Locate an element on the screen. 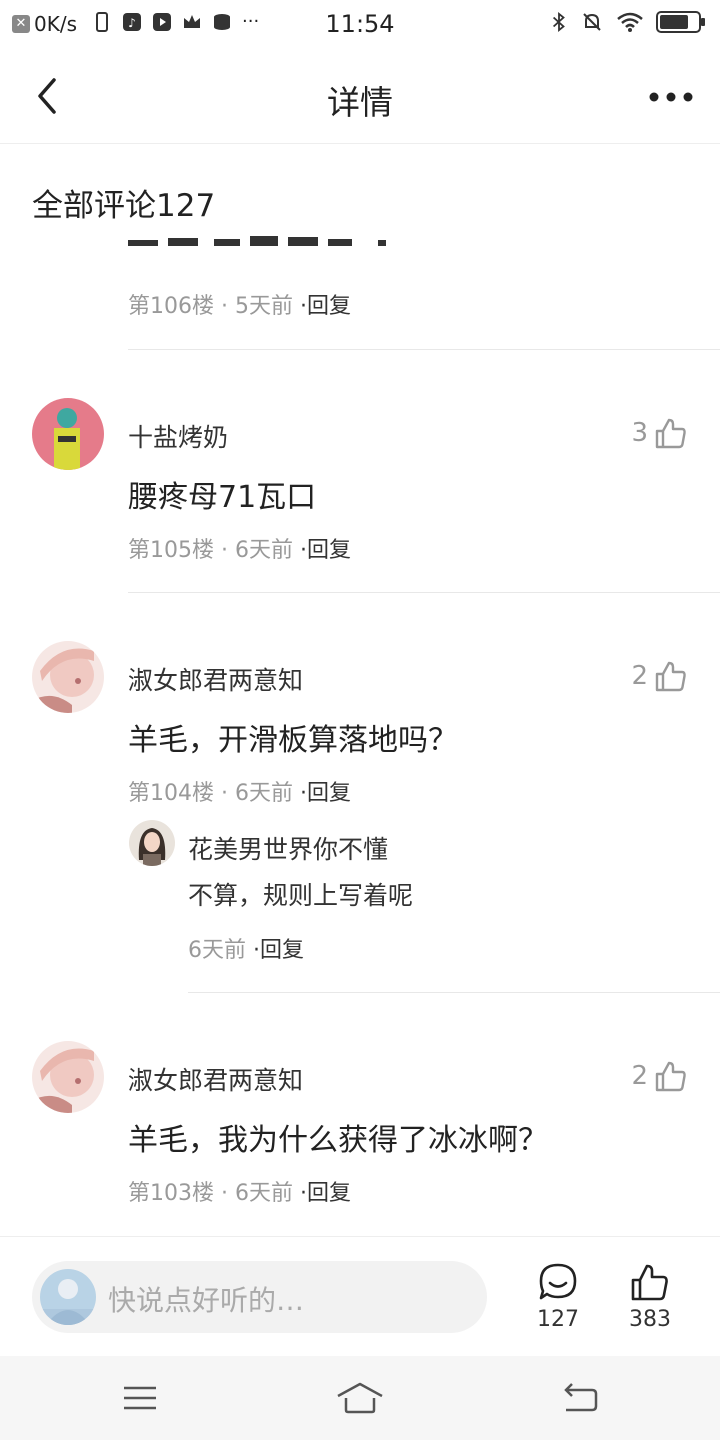  like-count: 3 is located at coordinates (639, 433).